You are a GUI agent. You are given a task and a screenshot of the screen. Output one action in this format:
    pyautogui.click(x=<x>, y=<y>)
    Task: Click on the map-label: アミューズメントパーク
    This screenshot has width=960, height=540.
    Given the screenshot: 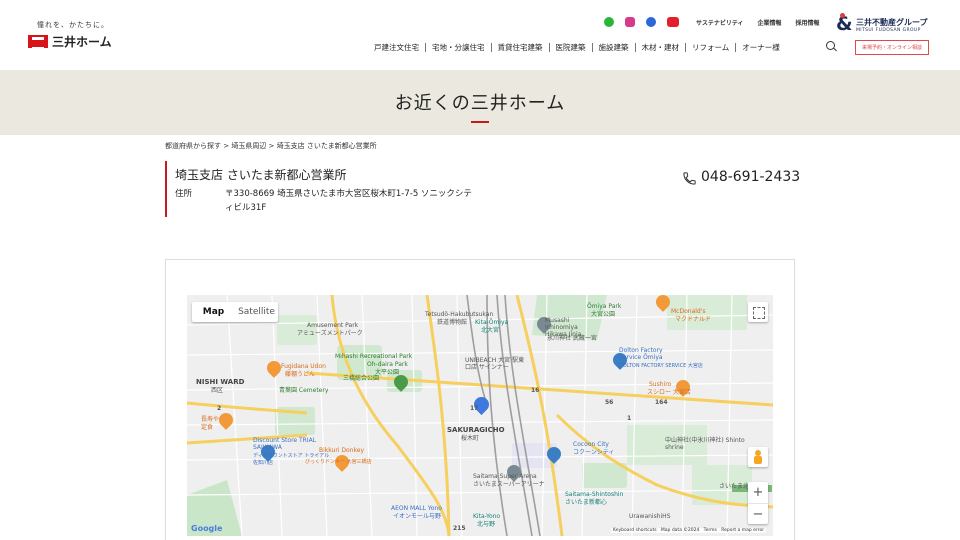 What is the action you would take?
    pyautogui.click(x=330, y=333)
    